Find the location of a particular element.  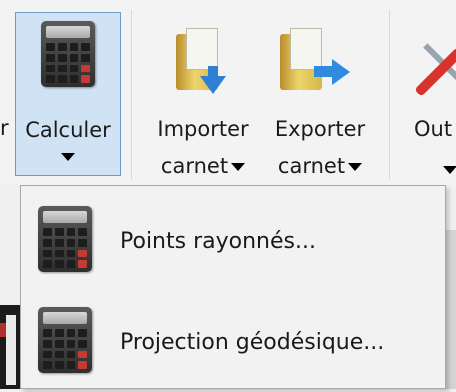

importer-label-line2: carnet is located at coordinates (203, 166).